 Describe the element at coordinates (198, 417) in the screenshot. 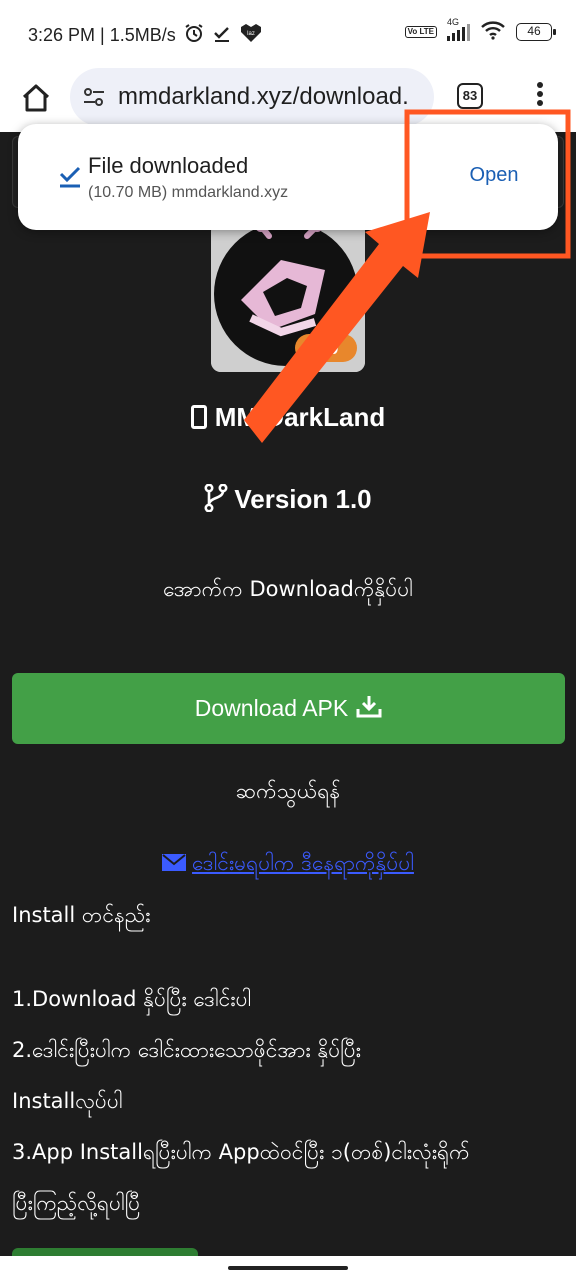

I see `mobile-icon` at that location.